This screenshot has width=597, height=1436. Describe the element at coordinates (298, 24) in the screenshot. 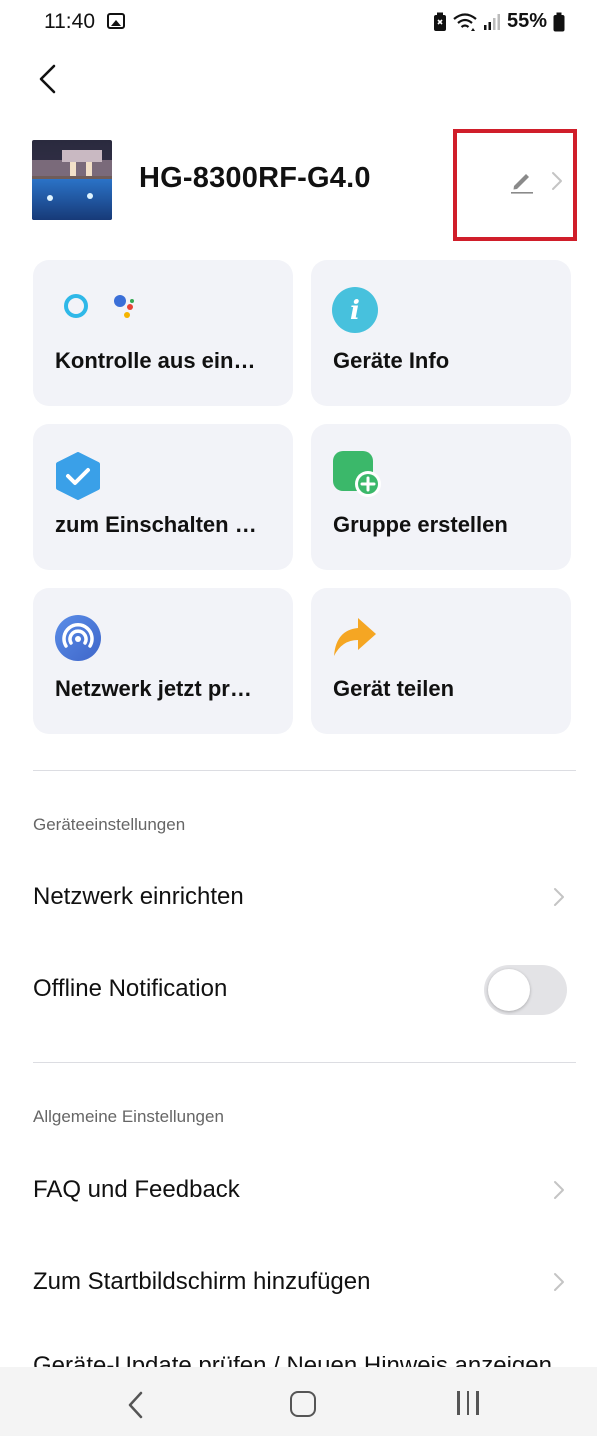

I see `status-bar: 11:40 55%` at that location.